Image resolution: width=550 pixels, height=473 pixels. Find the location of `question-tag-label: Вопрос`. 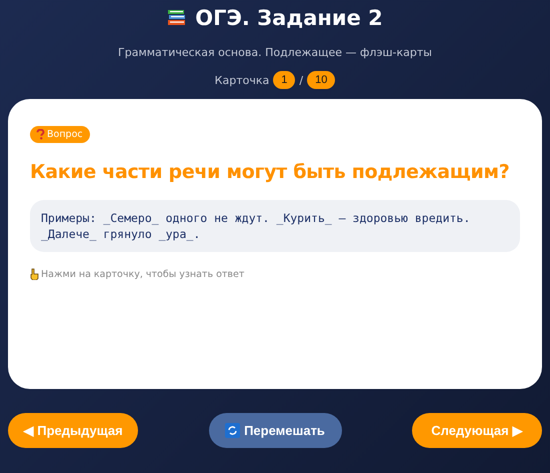

question-tag-label: Вопрос is located at coordinates (65, 134).